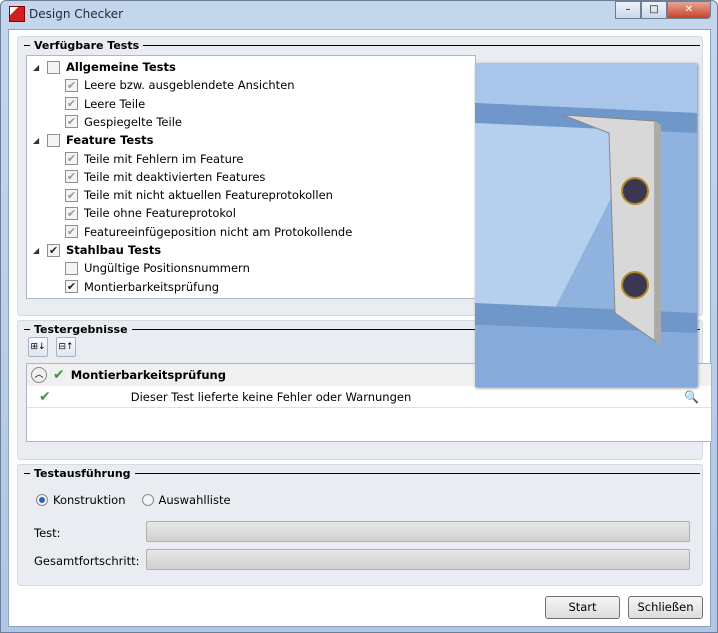  I want to click on tree-item: Ungültige Positionsnummern, so click(157, 268).